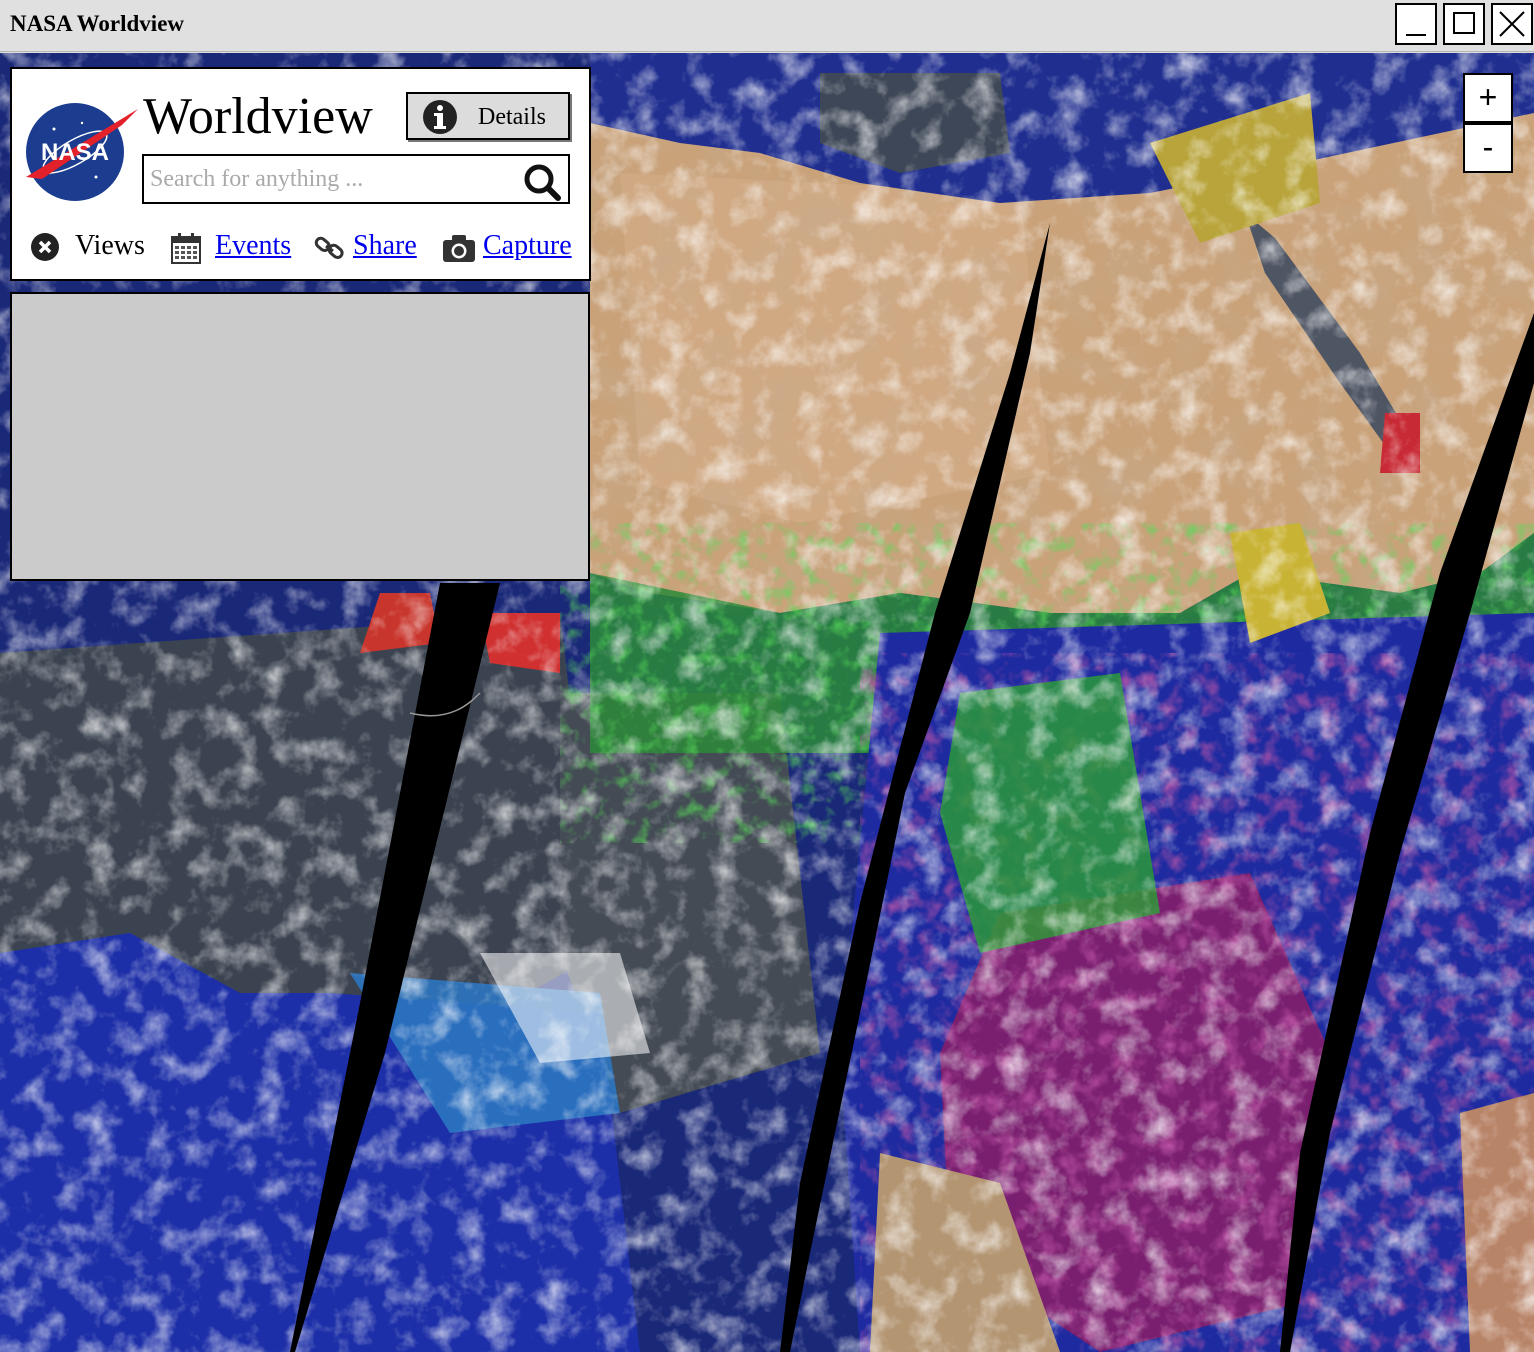  What do you see at coordinates (459, 250) in the screenshot?
I see `camera-icon` at bounding box center [459, 250].